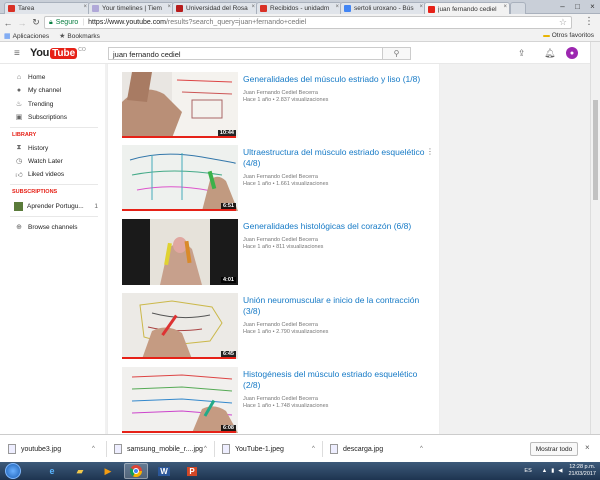  What do you see at coordinates (39, 174) in the screenshot?
I see `sidebar-item-liked-videos: 👍︎ Liked videos` at bounding box center [39, 174].